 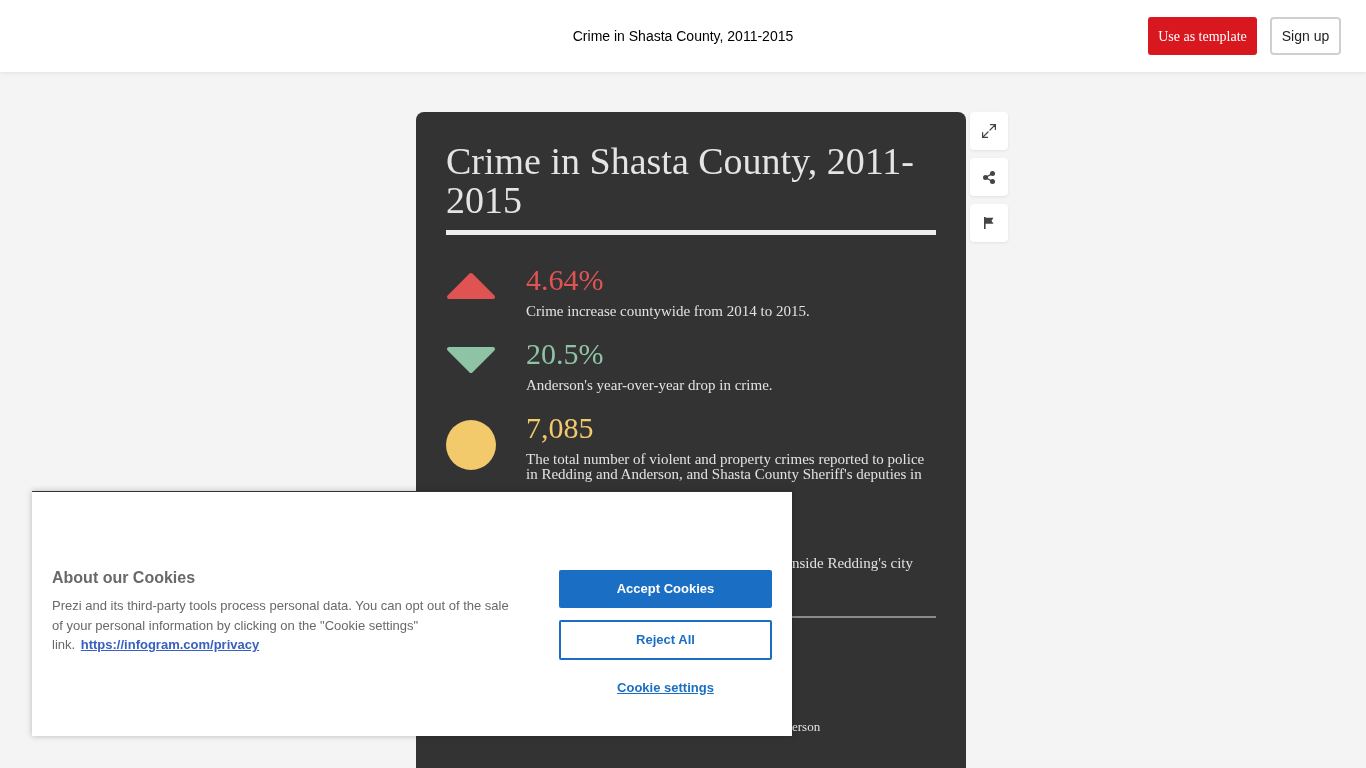 I want to click on cookie-settings-link: Cookie settings, so click(x=665, y=688).